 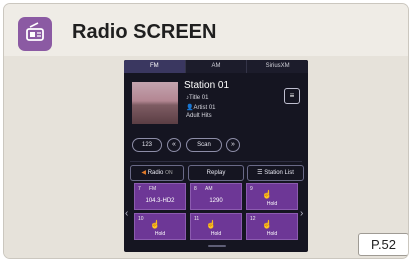 What do you see at coordinates (216, 173) in the screenshot?
I see `replay-button: Replay` at bounding box center [216, 173].